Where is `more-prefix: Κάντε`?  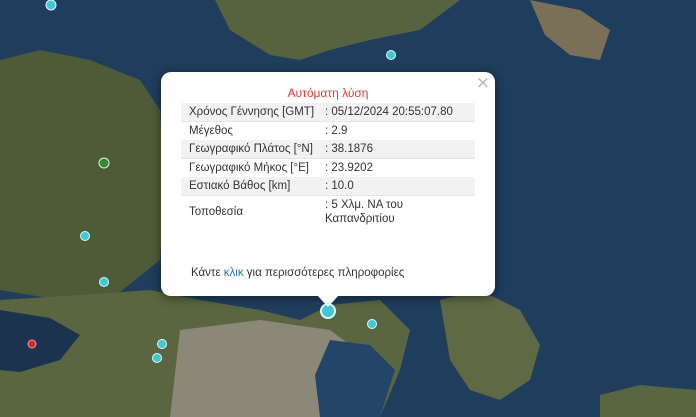
more-prefix: Κάντε is located at coordinates (207, 273).